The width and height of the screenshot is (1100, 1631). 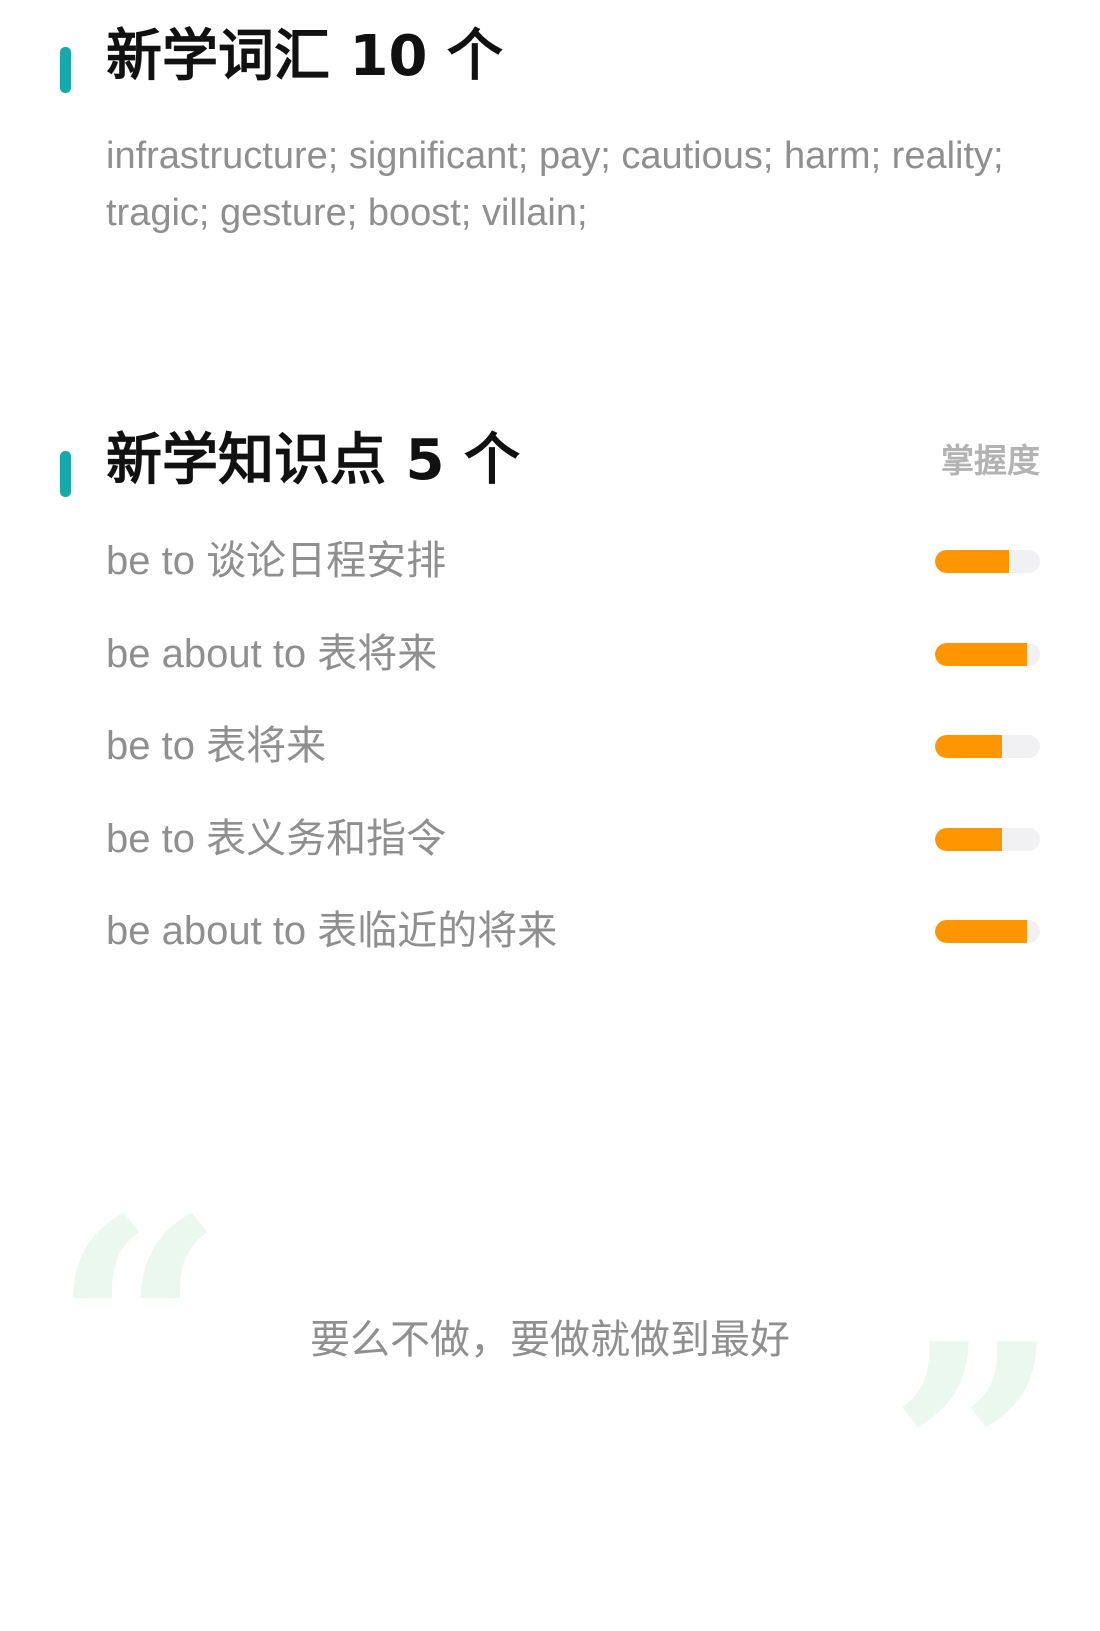 What do you see at coordinates (65, 474) in the screenshot?
I see `knowledge-section-accent-bar` at bounding box center [65, 474].